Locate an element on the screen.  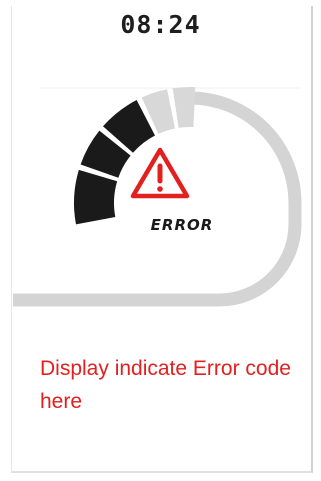
gauge-segment-active is located at coordinates (95, 197).